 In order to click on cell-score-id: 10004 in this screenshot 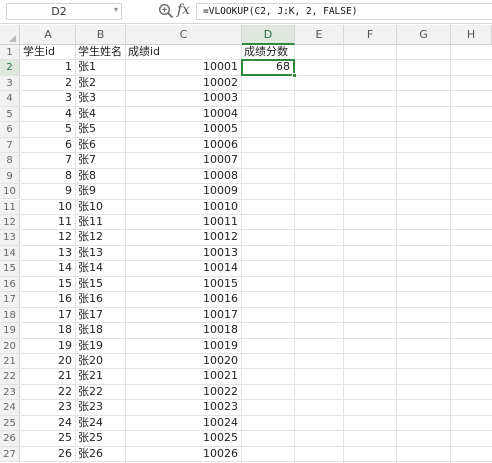, I will do `click(183, 114)`.